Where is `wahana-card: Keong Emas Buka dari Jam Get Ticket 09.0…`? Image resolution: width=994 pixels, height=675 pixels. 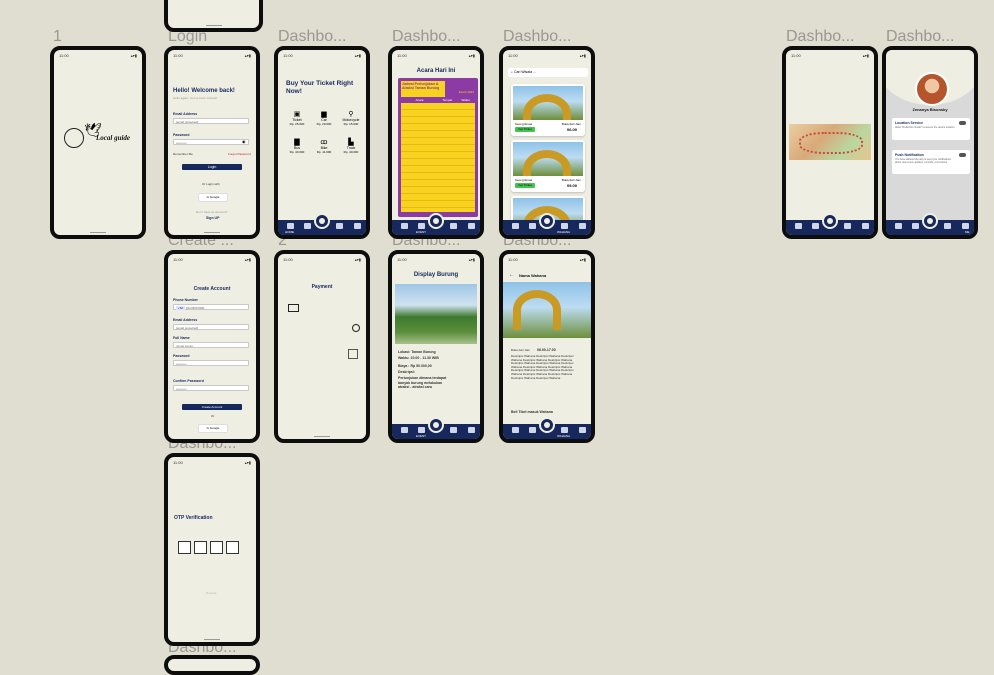 wahana-card: Keong Emas Buka dari Jam Get Ticket 09.0… is located at coordinates (548, 166).